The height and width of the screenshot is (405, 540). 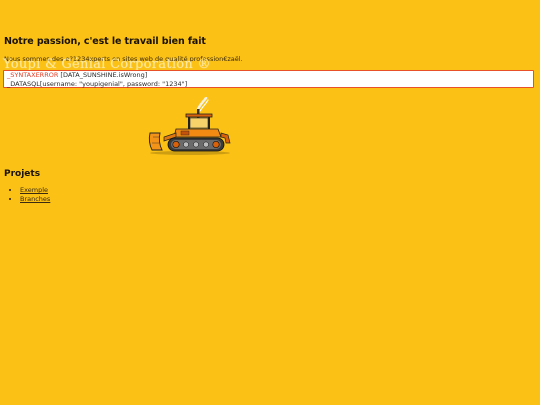 What do you see at coordinates (22, 174) in the screenshot?
I see `projects-heading: Projets` at bounding box center [22, 174].